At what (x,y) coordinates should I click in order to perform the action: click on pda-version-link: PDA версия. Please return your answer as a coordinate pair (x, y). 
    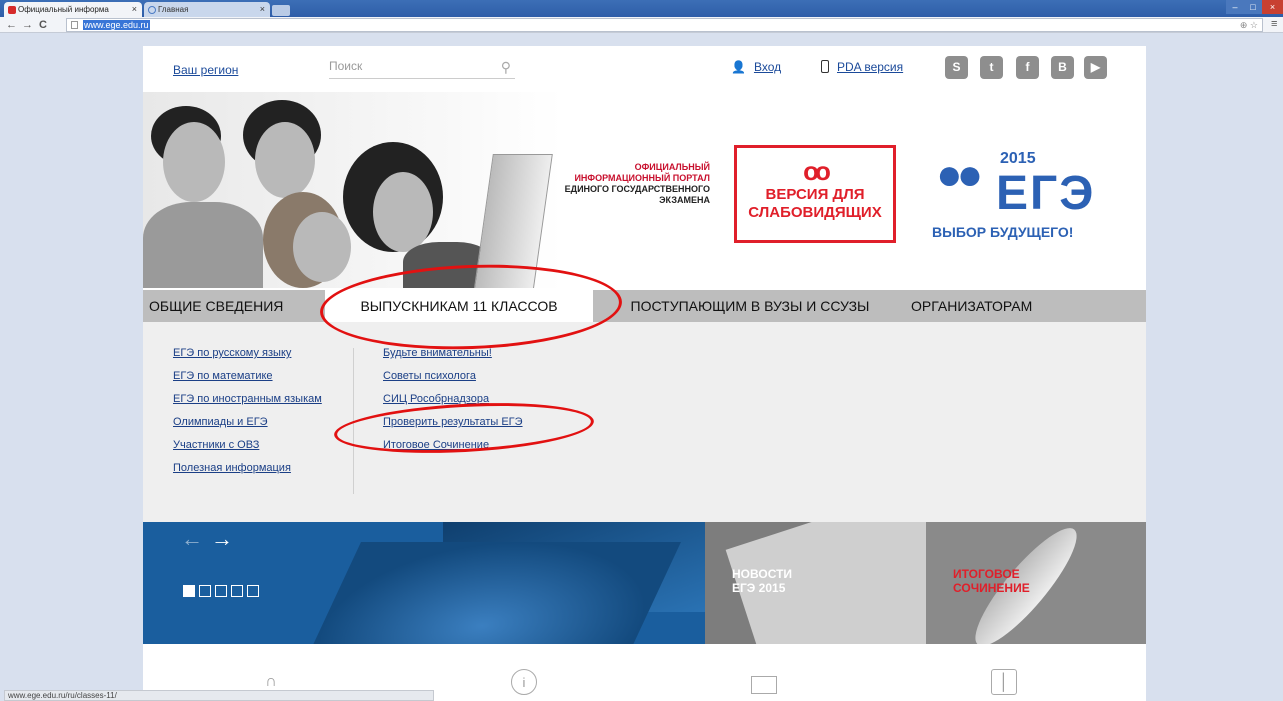
    Looking at the image, I should click on (862, 67).